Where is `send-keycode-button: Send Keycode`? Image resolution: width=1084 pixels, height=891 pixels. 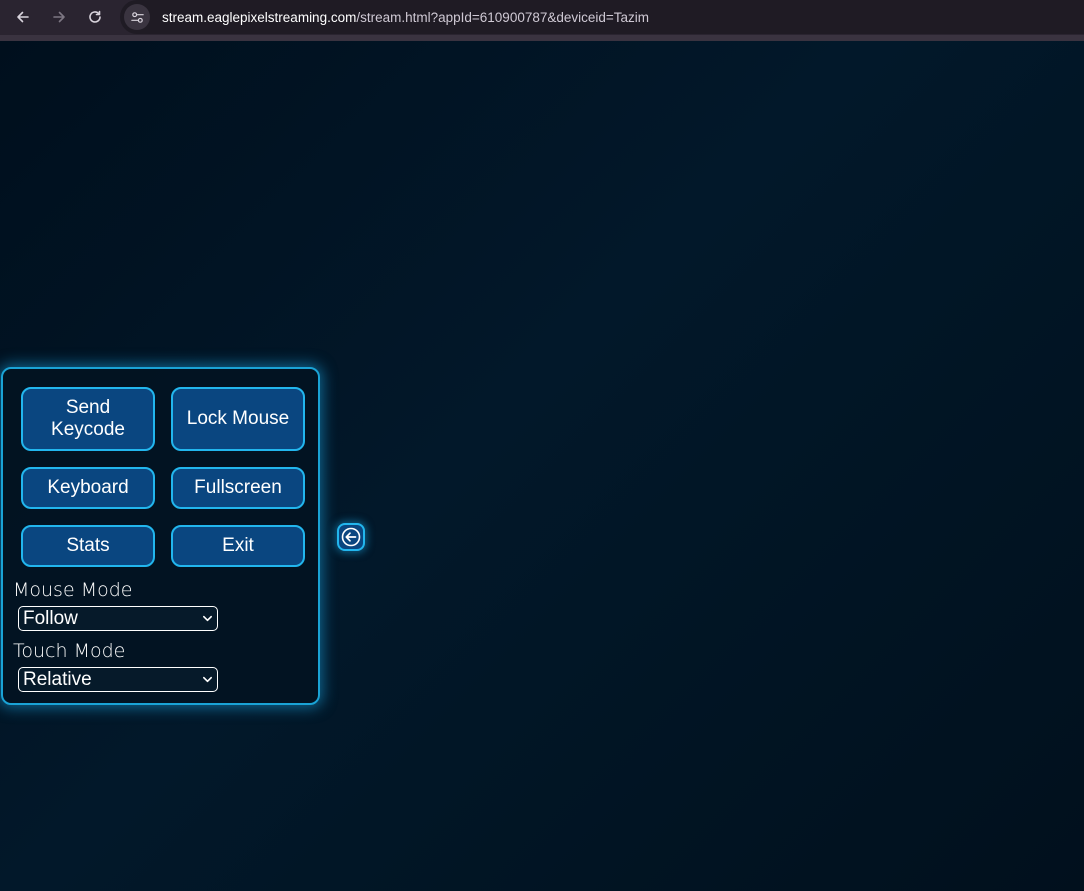 send-keycode-button: Send Keycode is located at coordinates (88, 419).